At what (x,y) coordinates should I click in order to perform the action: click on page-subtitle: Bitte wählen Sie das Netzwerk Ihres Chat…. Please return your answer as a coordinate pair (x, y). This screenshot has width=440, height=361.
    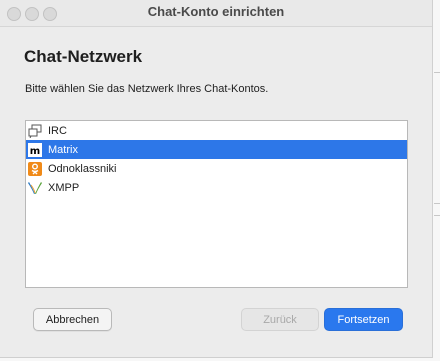
    Looking at the image, I should click on (147, 89).